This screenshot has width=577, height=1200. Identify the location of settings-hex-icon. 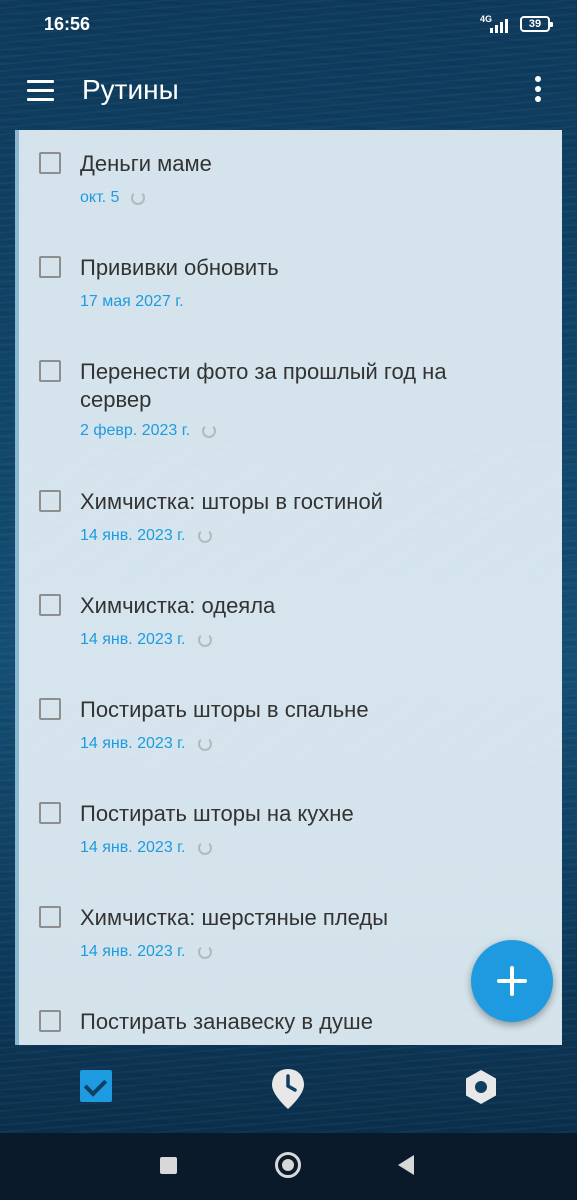
(481, 1087).